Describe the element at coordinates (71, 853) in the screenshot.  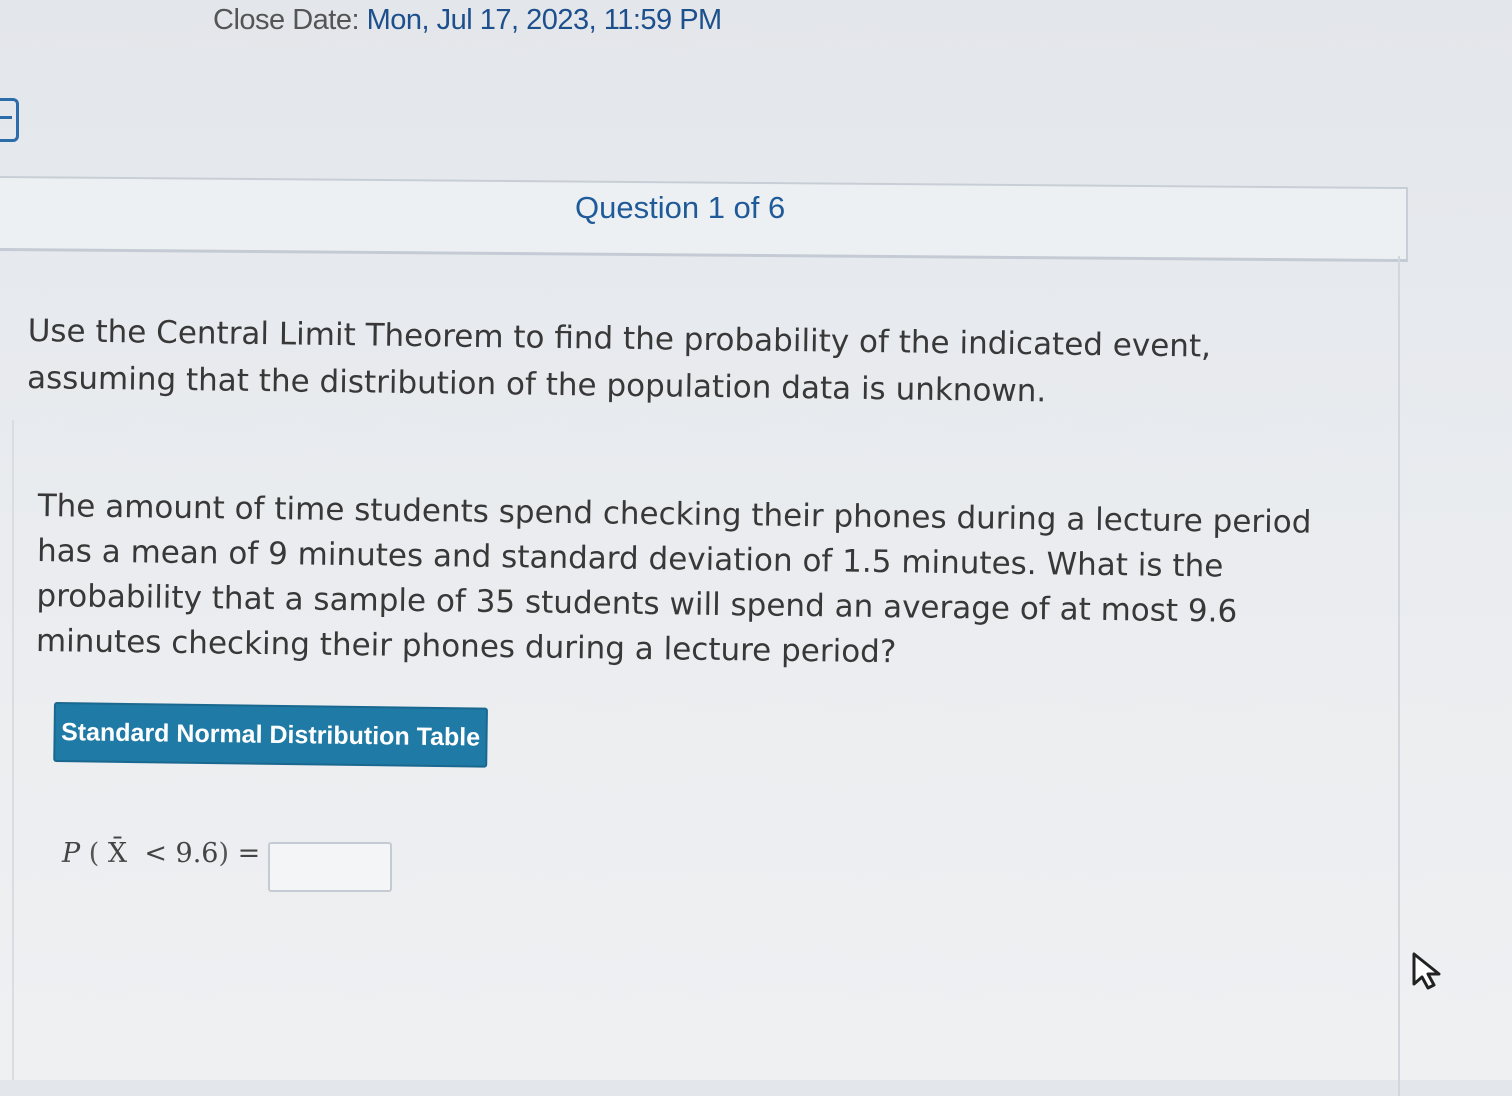
I see `formula-p: P` at that location.